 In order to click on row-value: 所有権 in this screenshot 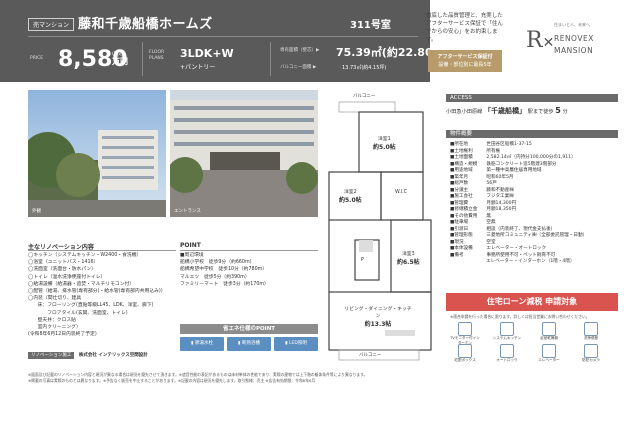, I will do `click(493, 151)`.